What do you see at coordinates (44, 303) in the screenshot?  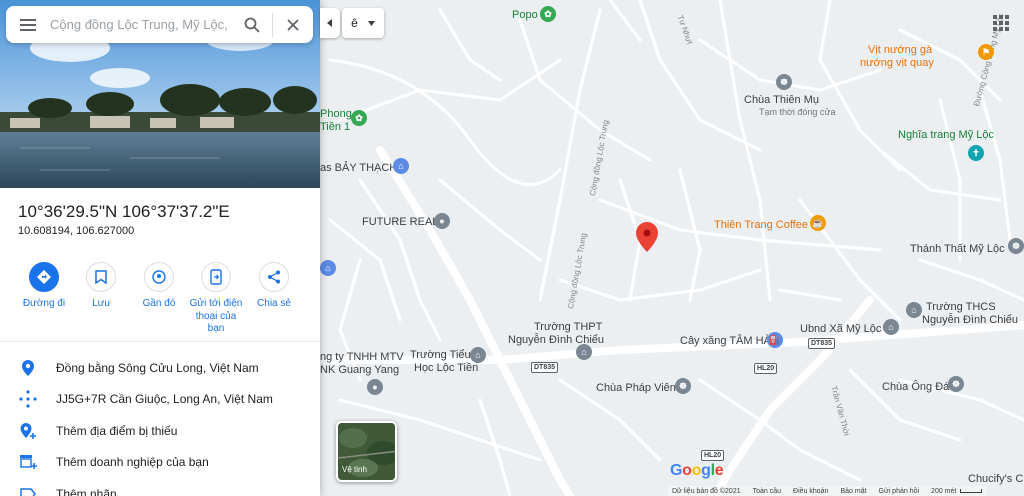 I see `directions-label: Đường đi` at bounding box center [44, 303].